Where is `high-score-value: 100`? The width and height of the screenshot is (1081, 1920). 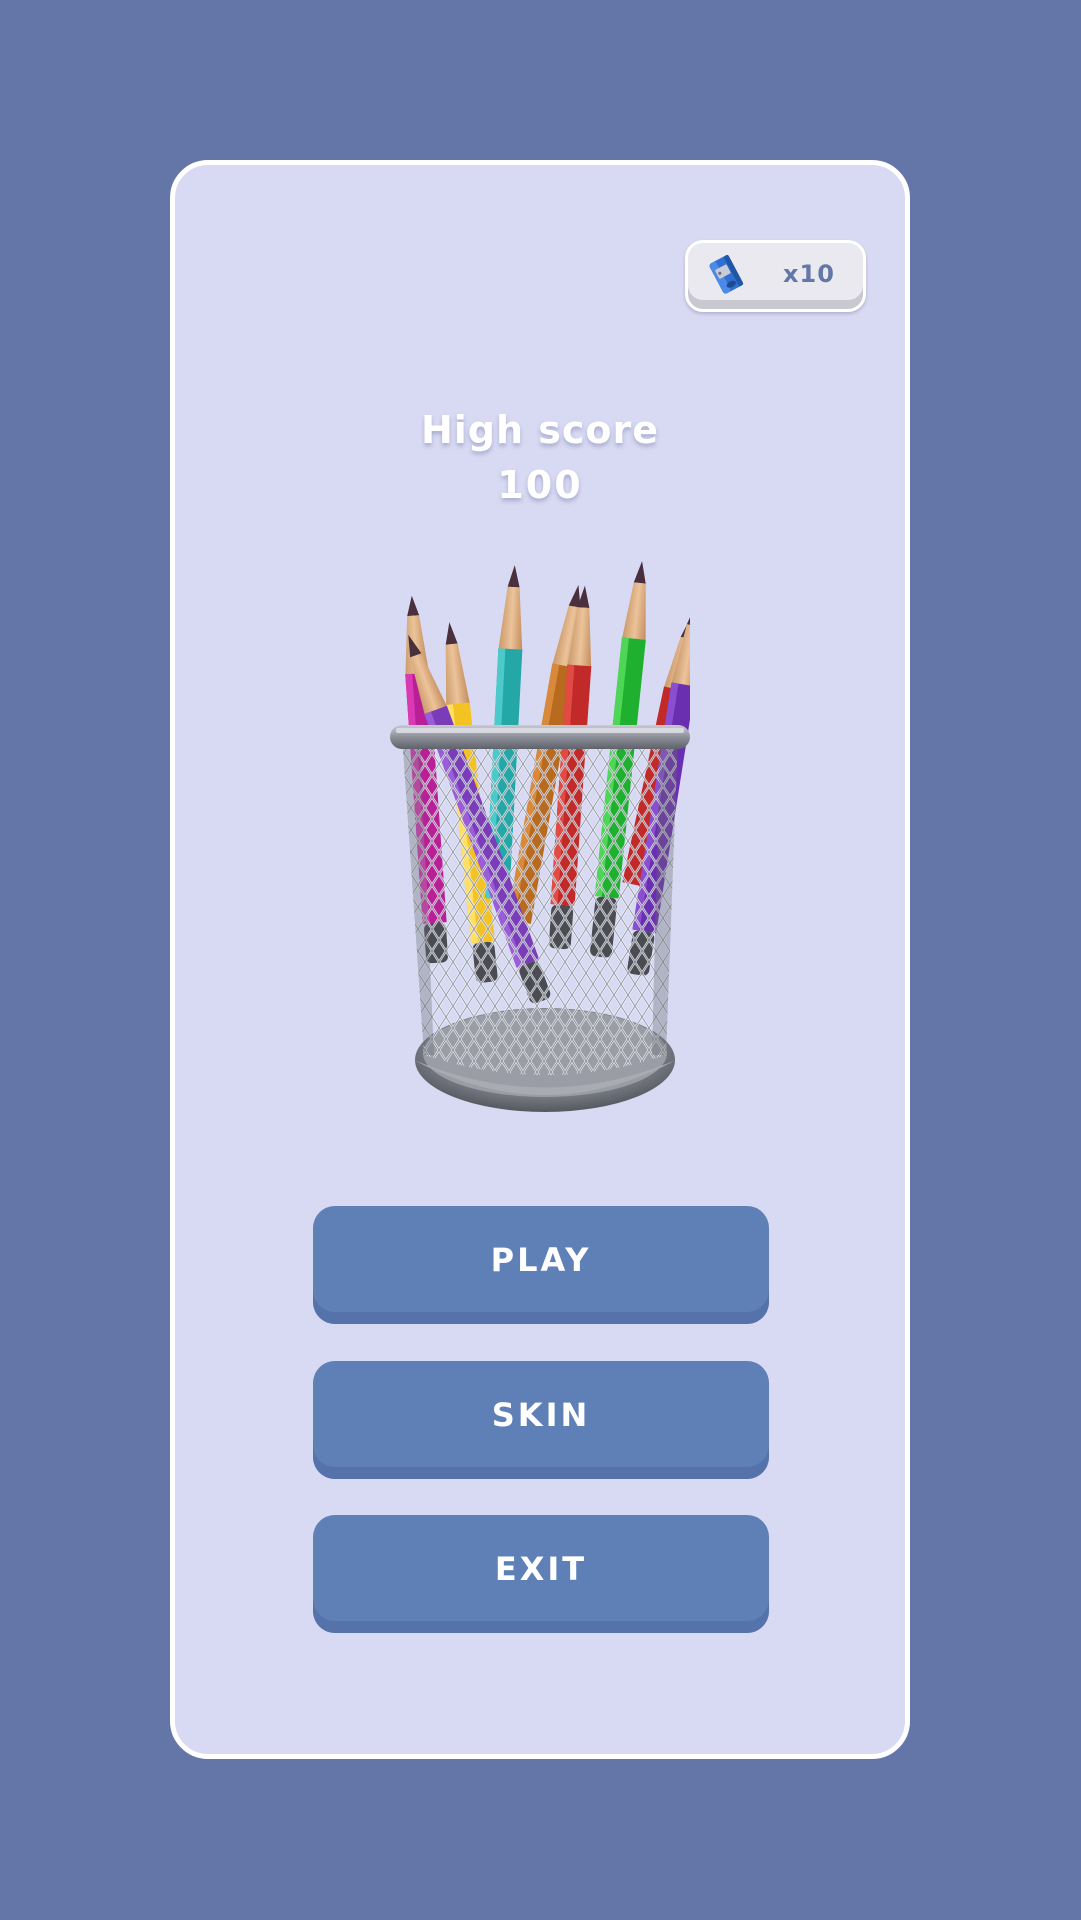
high-score-value: 100 is located at coordinates (540, 485).